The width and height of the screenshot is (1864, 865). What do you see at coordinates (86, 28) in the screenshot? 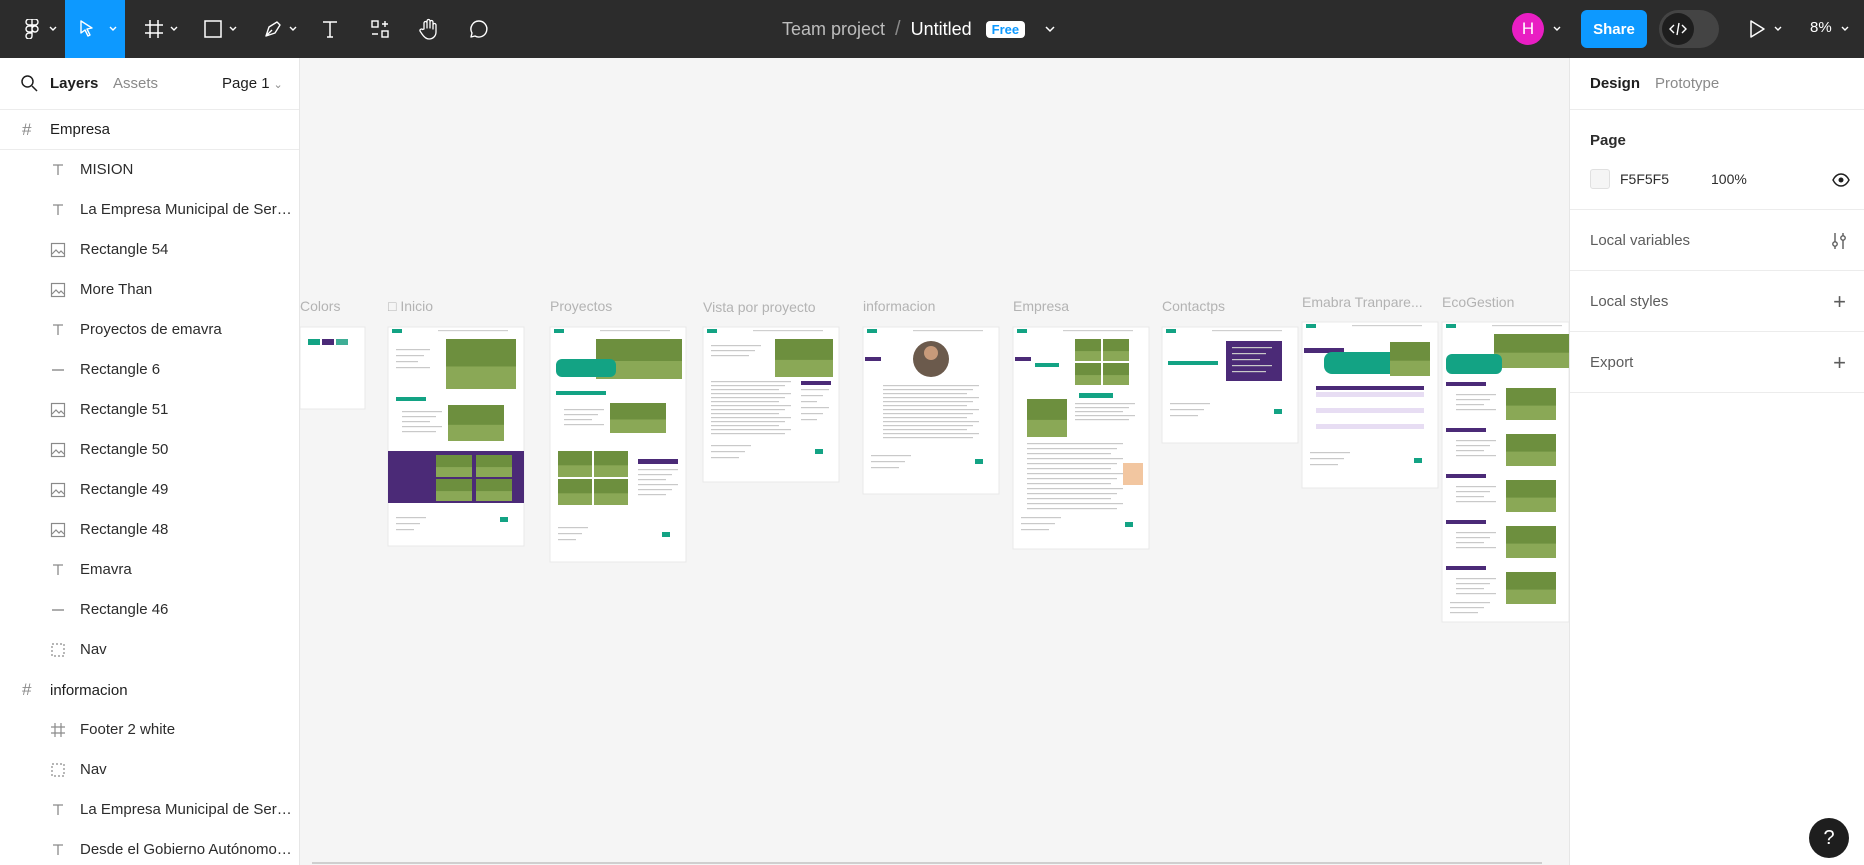
I see `cursor-arrow-icon` at bounding box center [86, 28].